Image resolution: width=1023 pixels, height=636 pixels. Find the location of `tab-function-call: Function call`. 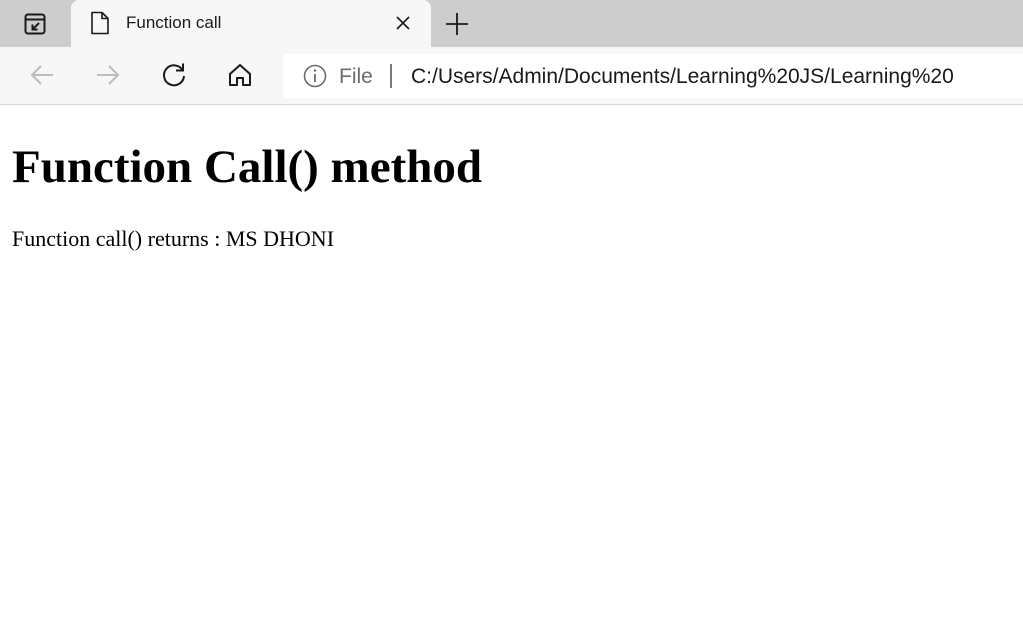

tab-function-call: Function call is located at coordinates (251, 23).